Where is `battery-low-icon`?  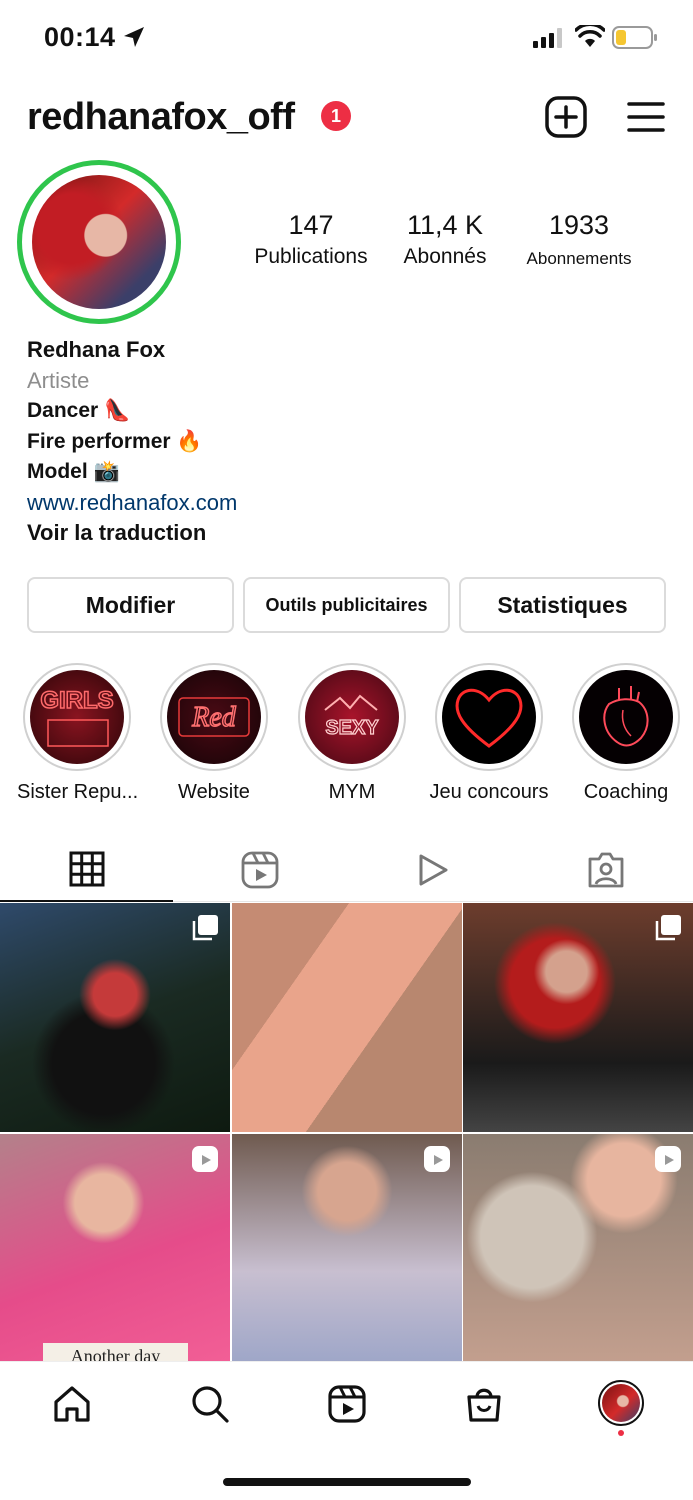 battery-low-icon is located at coordinates (634, 37).